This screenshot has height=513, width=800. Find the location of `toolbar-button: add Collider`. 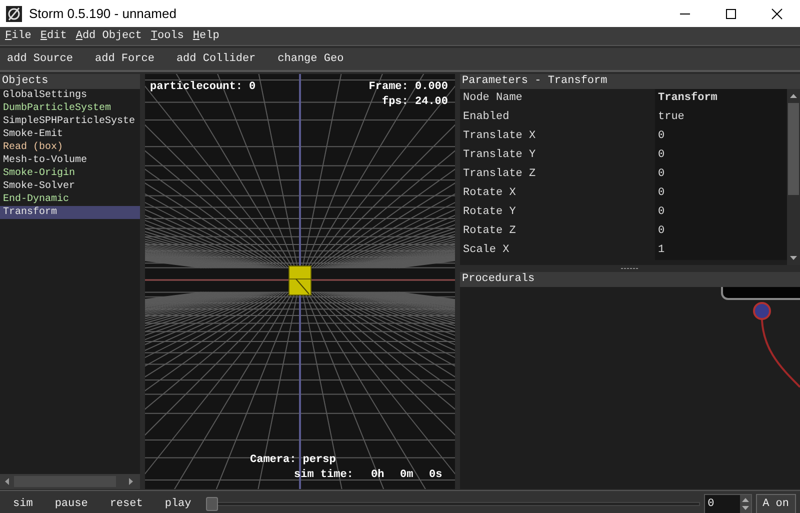

toolbar-button: add Collider is located at coordinates (216, 59).